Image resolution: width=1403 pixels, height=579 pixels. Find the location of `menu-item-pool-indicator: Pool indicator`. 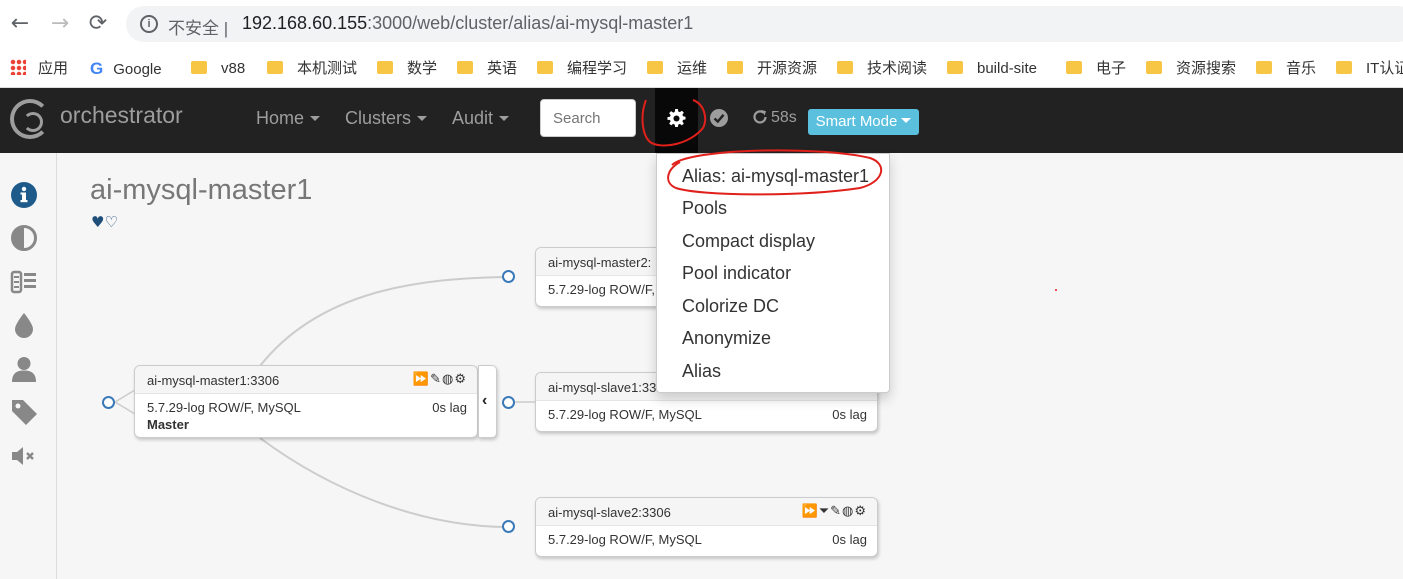

menu-item-pool-indicator: Pool indicator is located at coordinates (736, 273).